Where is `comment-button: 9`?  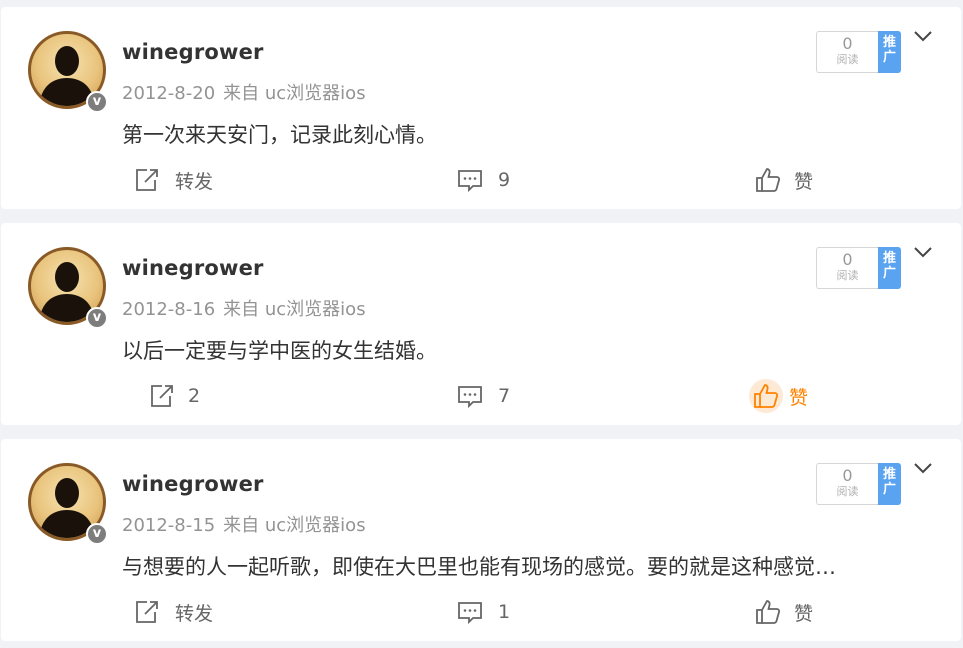 comment-button: 9 is located at coordinates (483, 180).